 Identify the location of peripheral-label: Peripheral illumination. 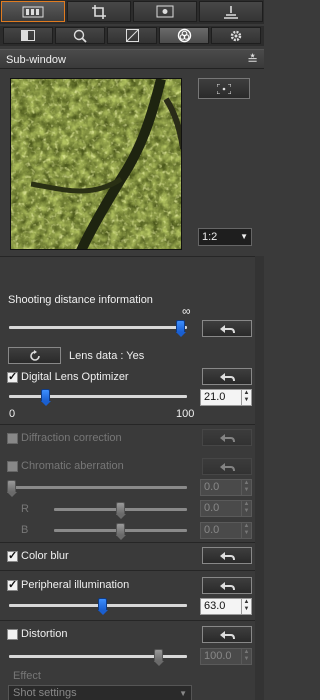
(75, 585).